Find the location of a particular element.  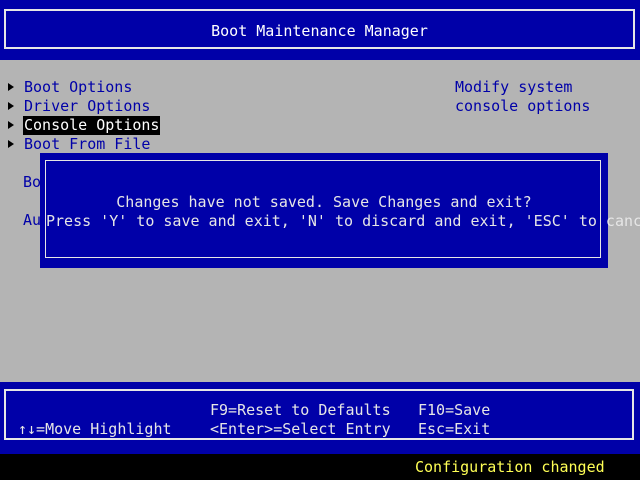

title-frame: Boot Maintenance Manager is located at coordinates (319, 29).